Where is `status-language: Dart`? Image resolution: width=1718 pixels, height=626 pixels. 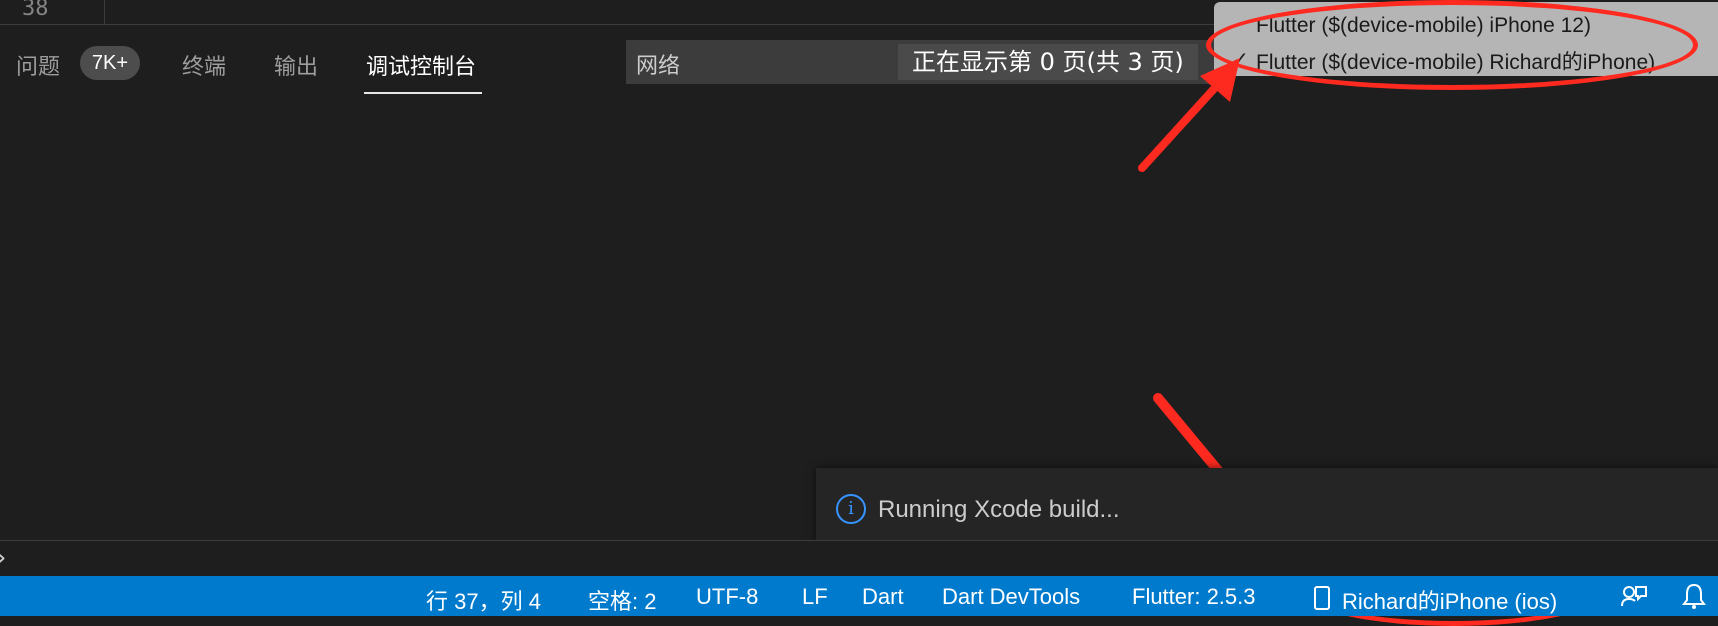
status-language: Dart is located at coordinates (883, 597).